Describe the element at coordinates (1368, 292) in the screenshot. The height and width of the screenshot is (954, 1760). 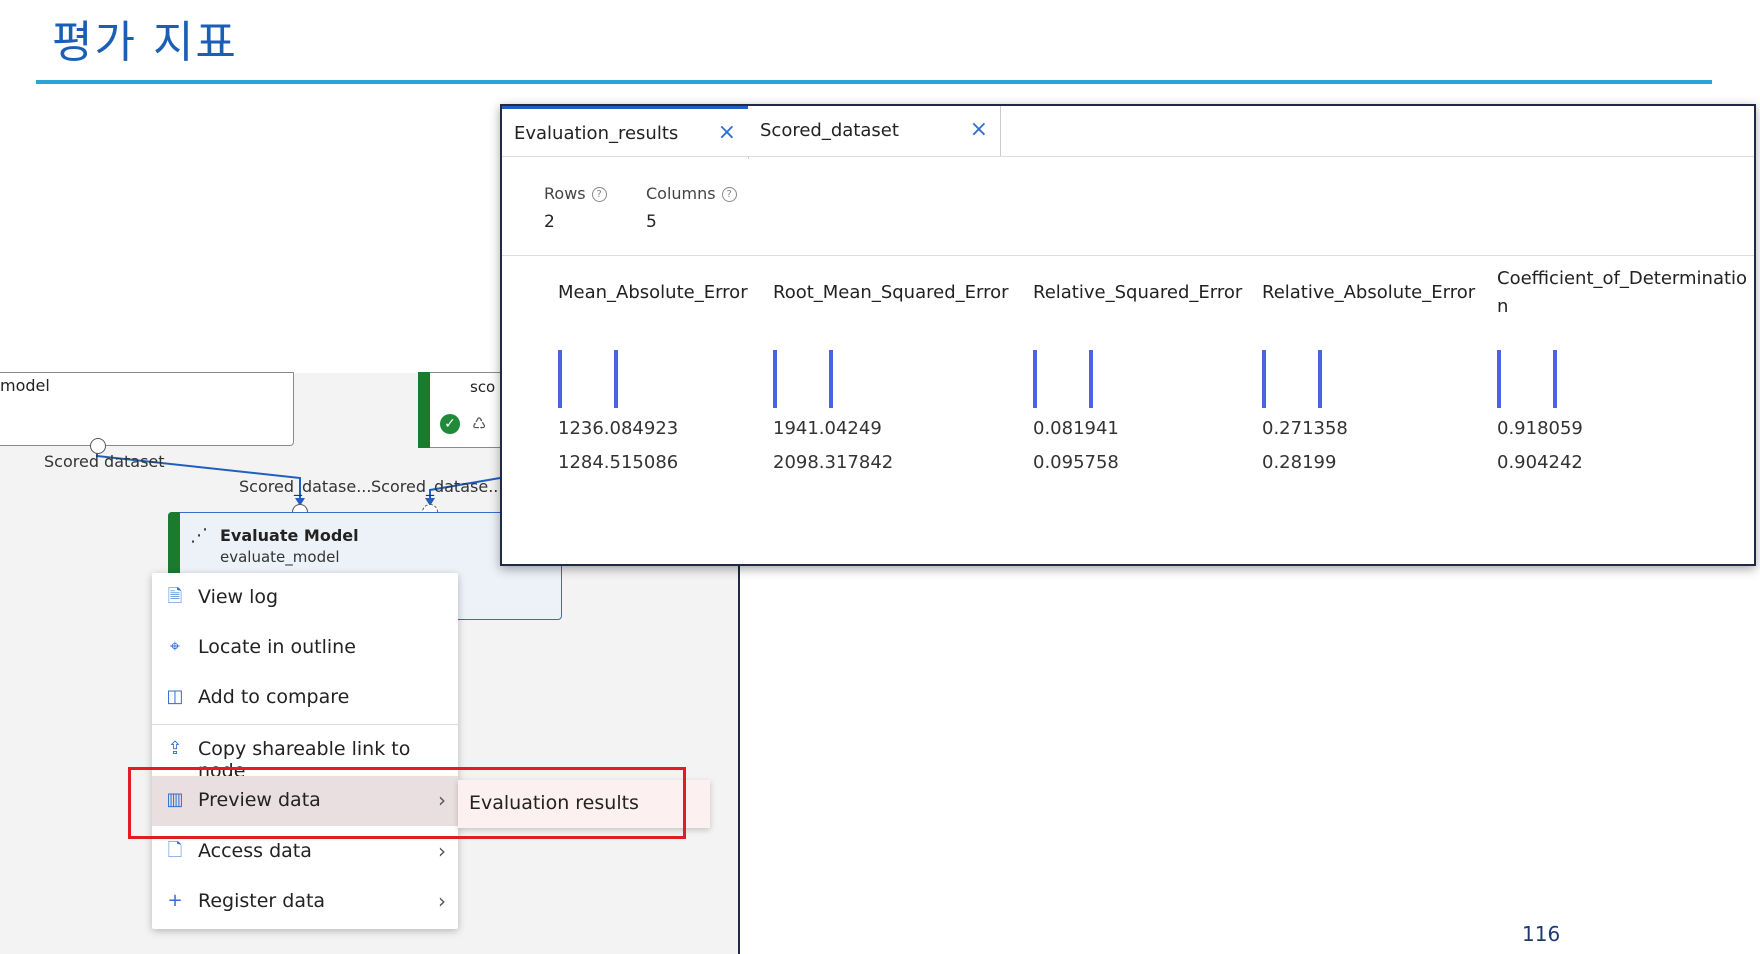
I see `column-header: Relative_Absolute_Error` at that location.